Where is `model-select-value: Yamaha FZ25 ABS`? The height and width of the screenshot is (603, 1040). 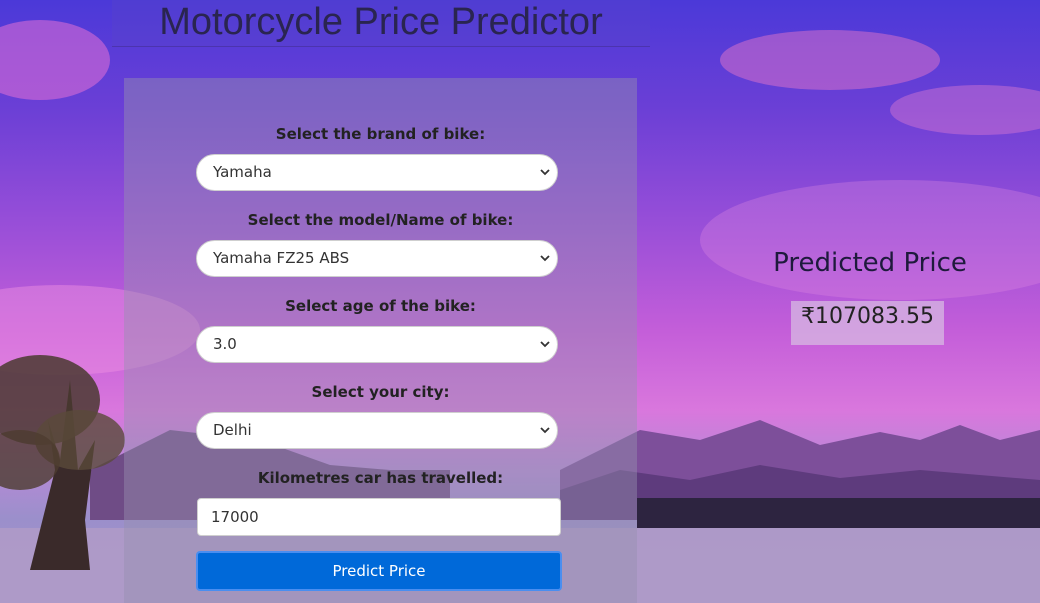 model-select-value: Yamaha FZ25 ABS is located at coordinates (281, 258).